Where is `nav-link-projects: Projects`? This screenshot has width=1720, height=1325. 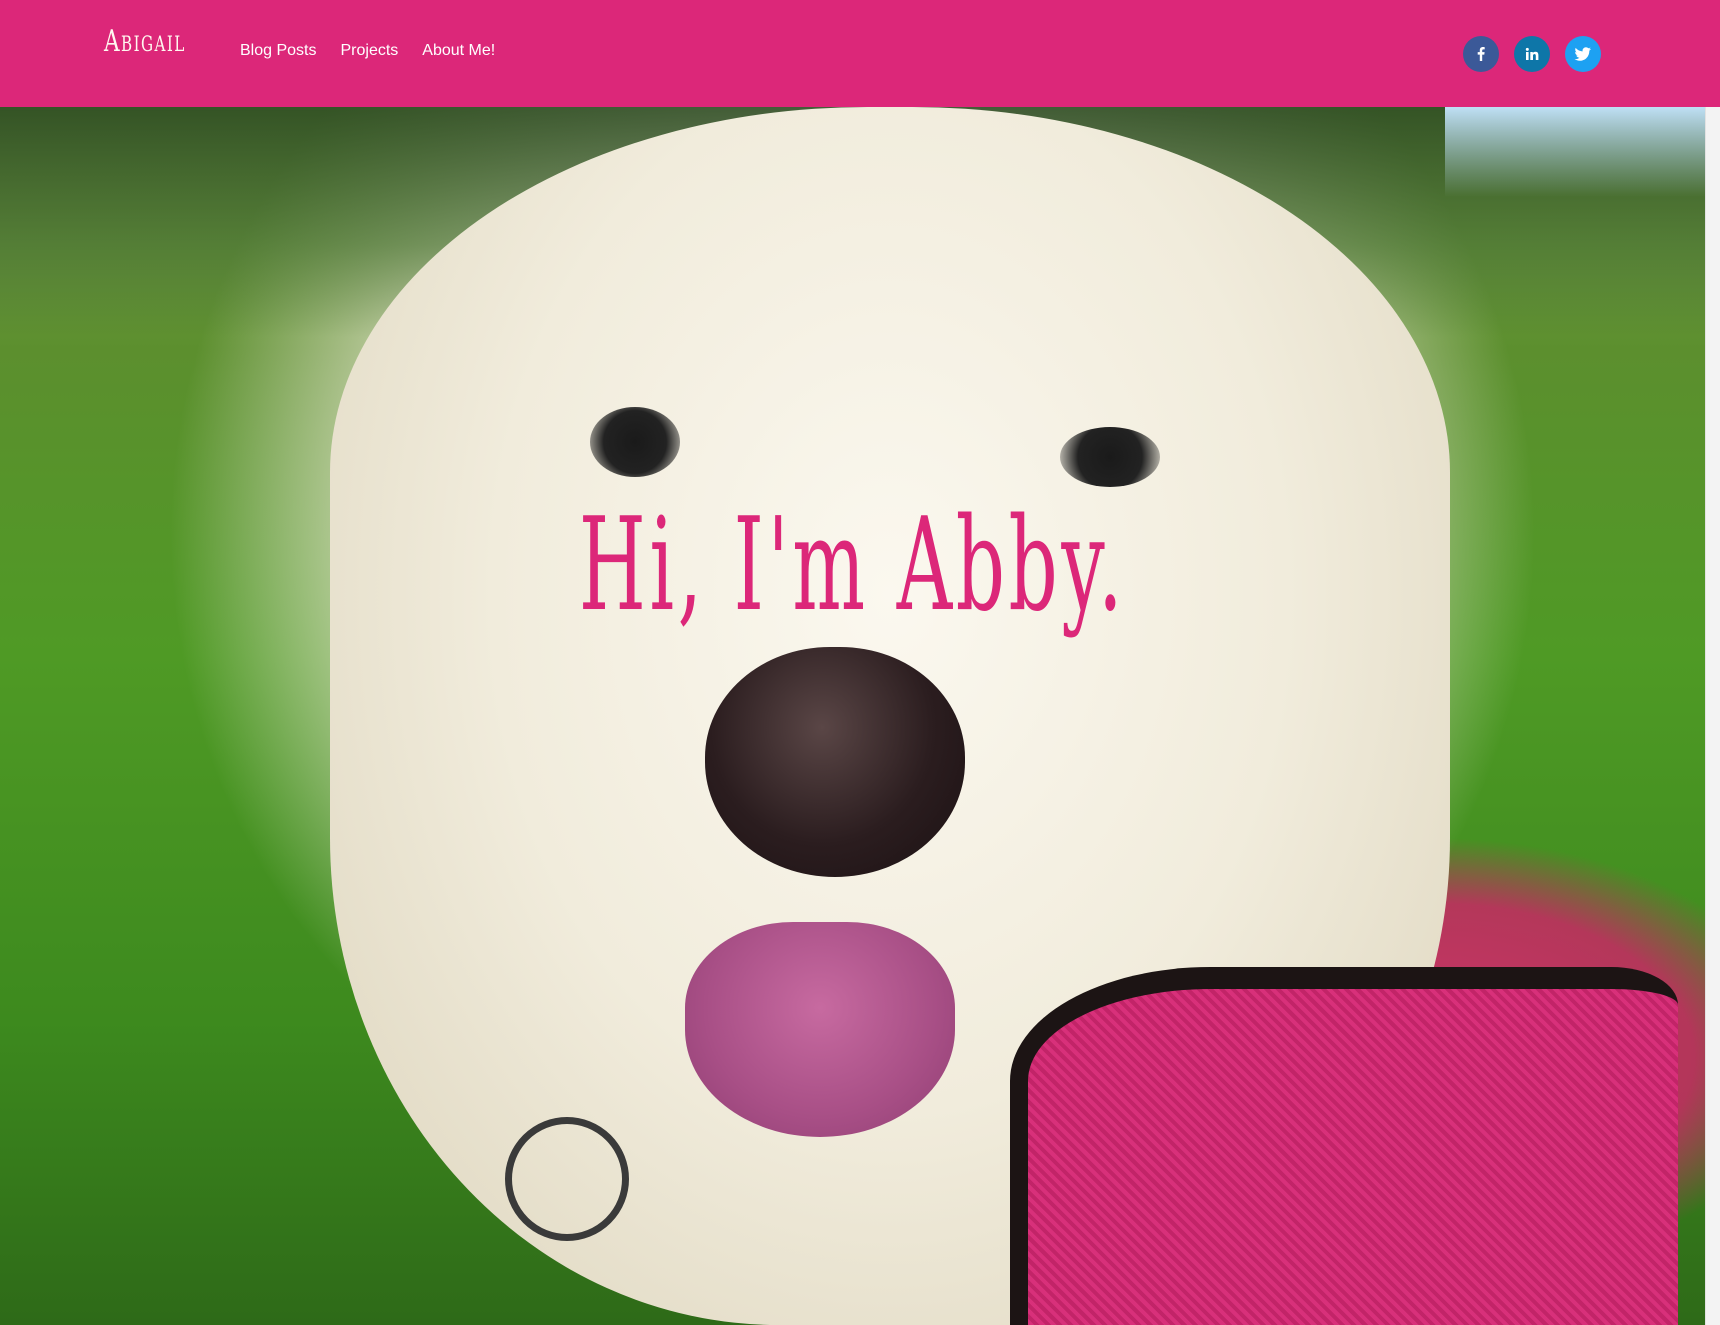 nav-link-projects: Projects is located at coordinates (369, 51).